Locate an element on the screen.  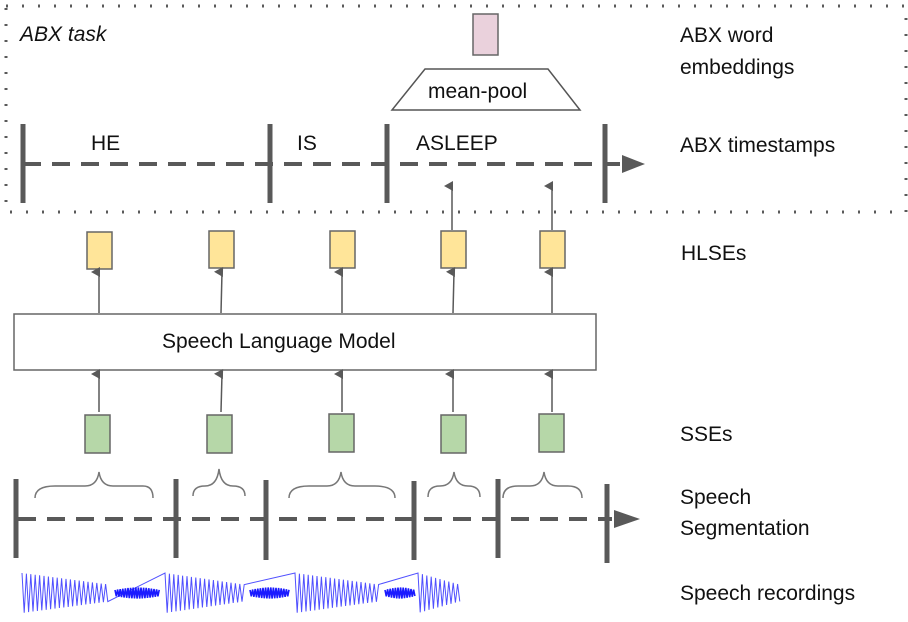
word-he: HE is located at coordinates (106, 143).